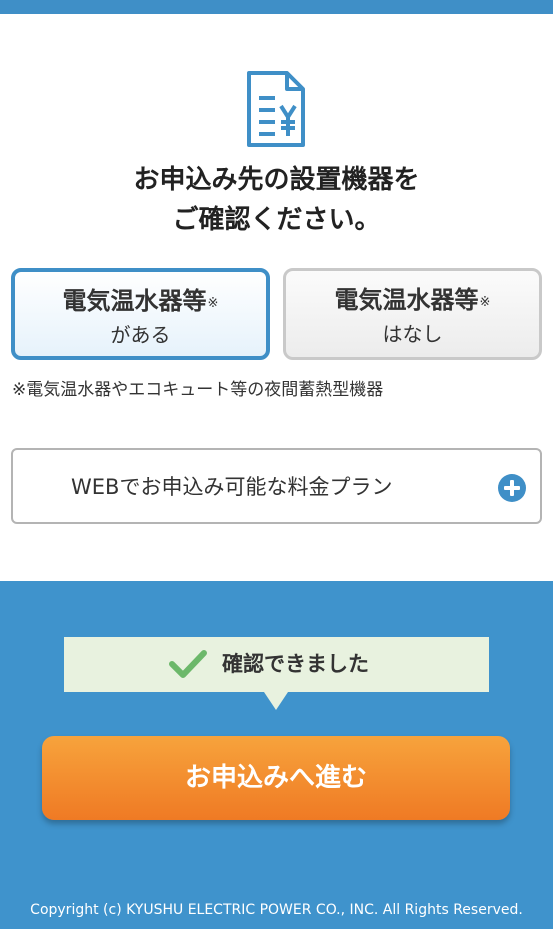 The image size is (553, 929). What do you see at coordinates (276, 109) in the screenshot?
I see `document-yen-icon` at bounding box center [276, 109].